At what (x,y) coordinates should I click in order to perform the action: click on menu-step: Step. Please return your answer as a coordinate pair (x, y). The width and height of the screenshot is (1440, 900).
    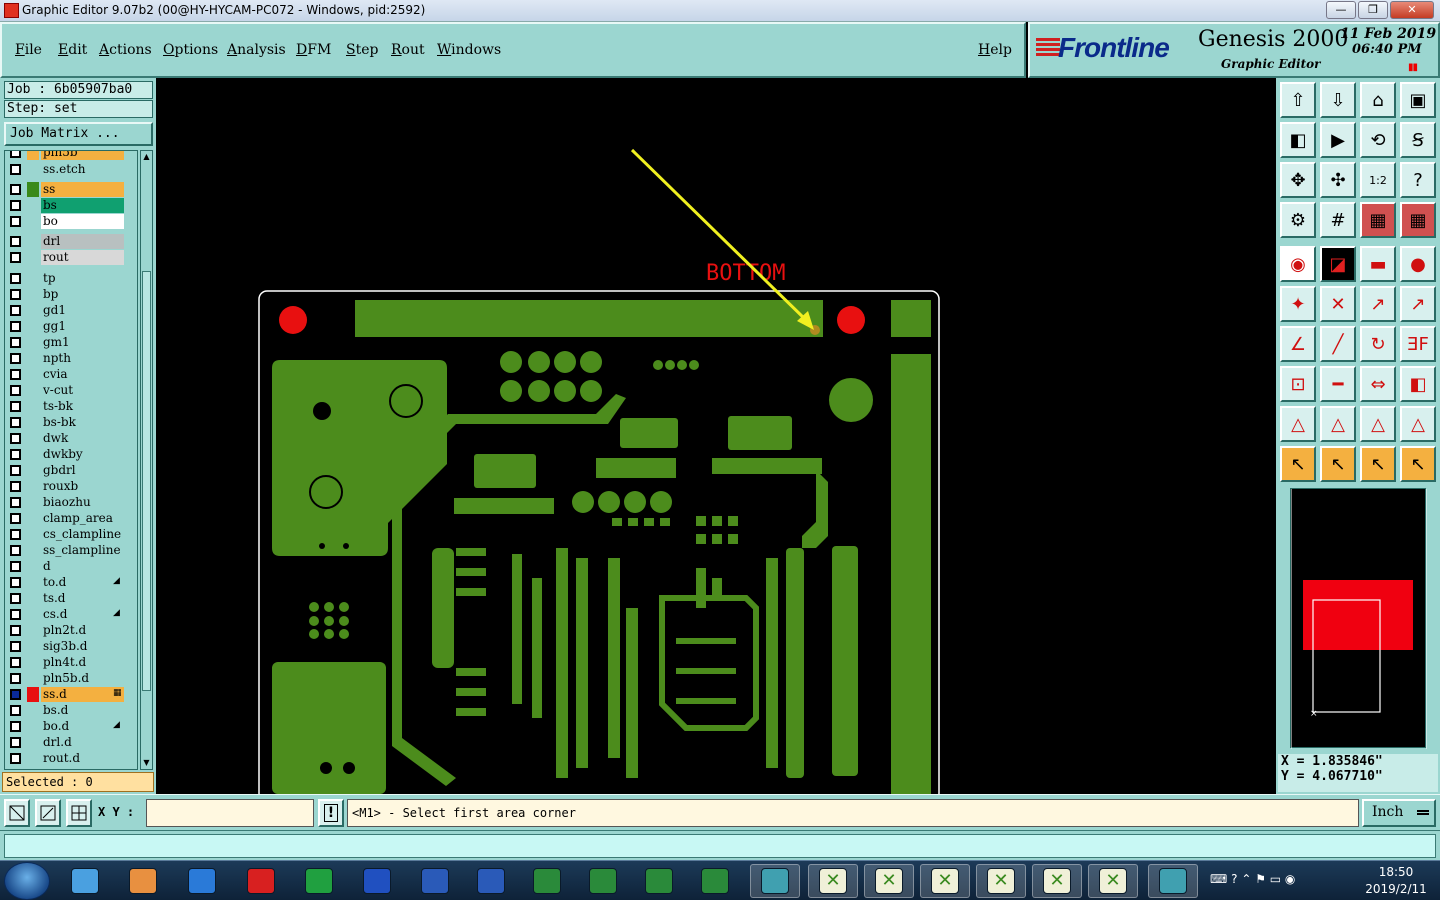
    Looking at the image, I should click on (362, 50).